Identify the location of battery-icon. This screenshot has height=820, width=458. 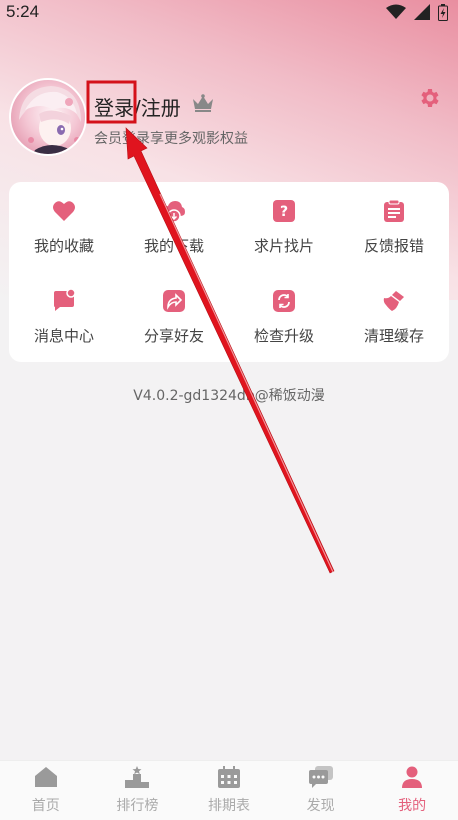
(443, 12).